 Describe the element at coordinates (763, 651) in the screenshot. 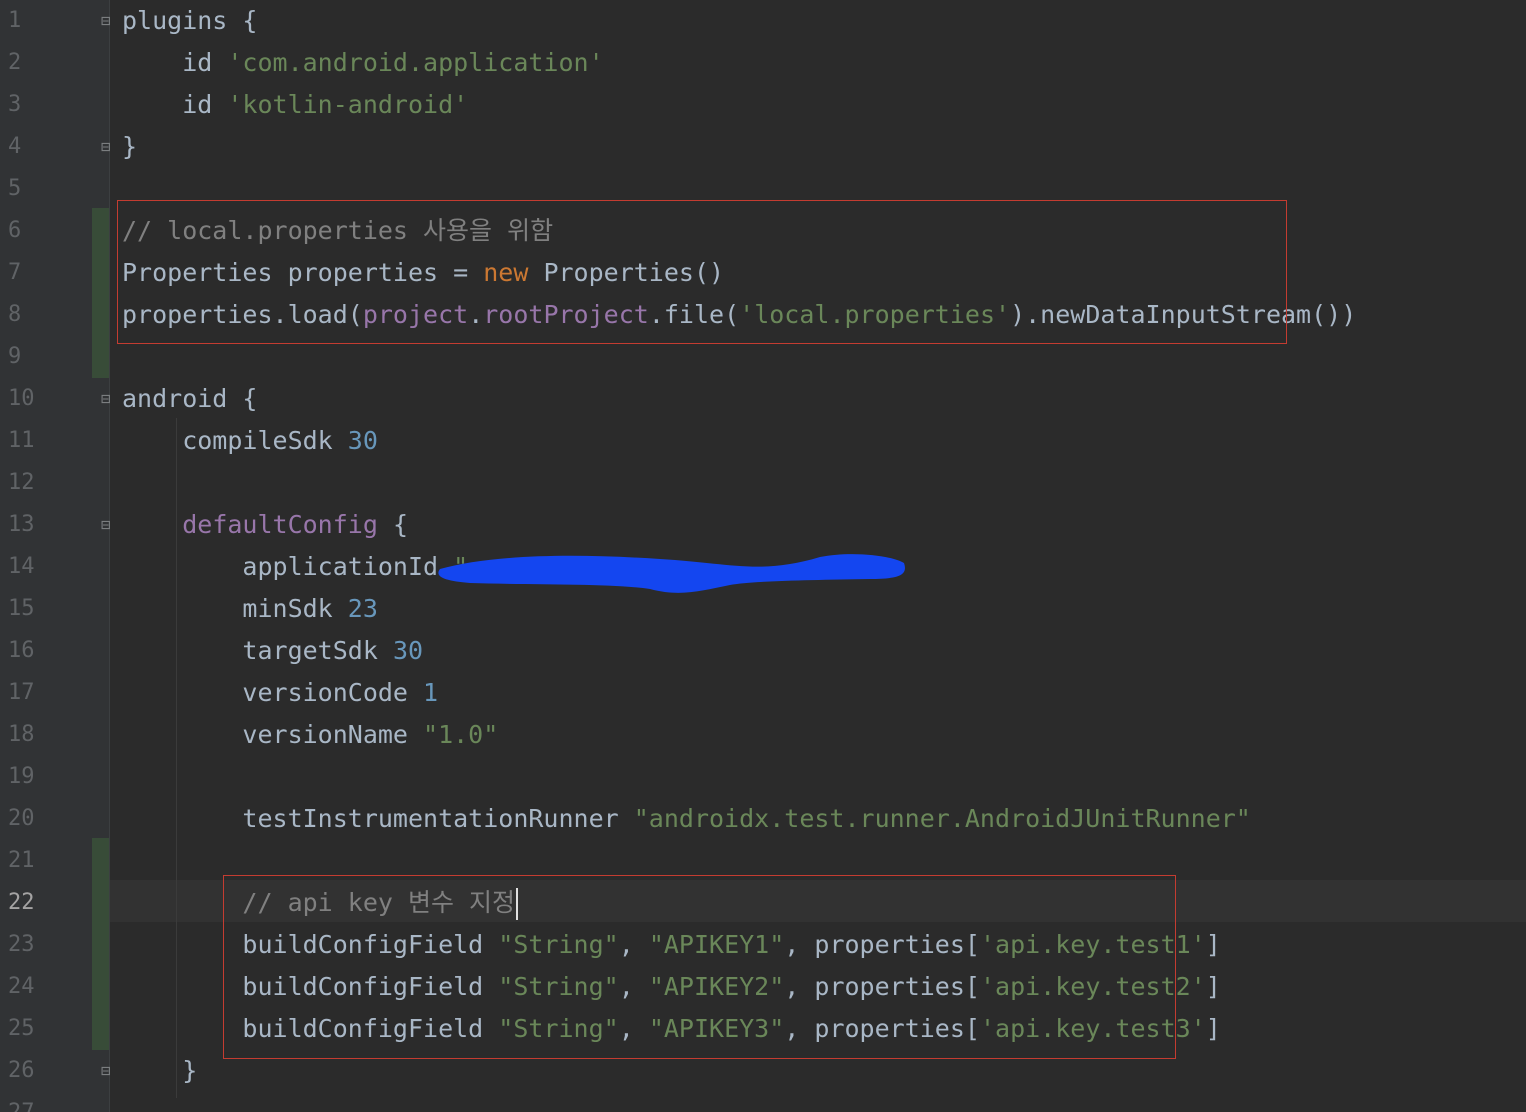

I see `code-line: 16 targetSdk 30` at that location.